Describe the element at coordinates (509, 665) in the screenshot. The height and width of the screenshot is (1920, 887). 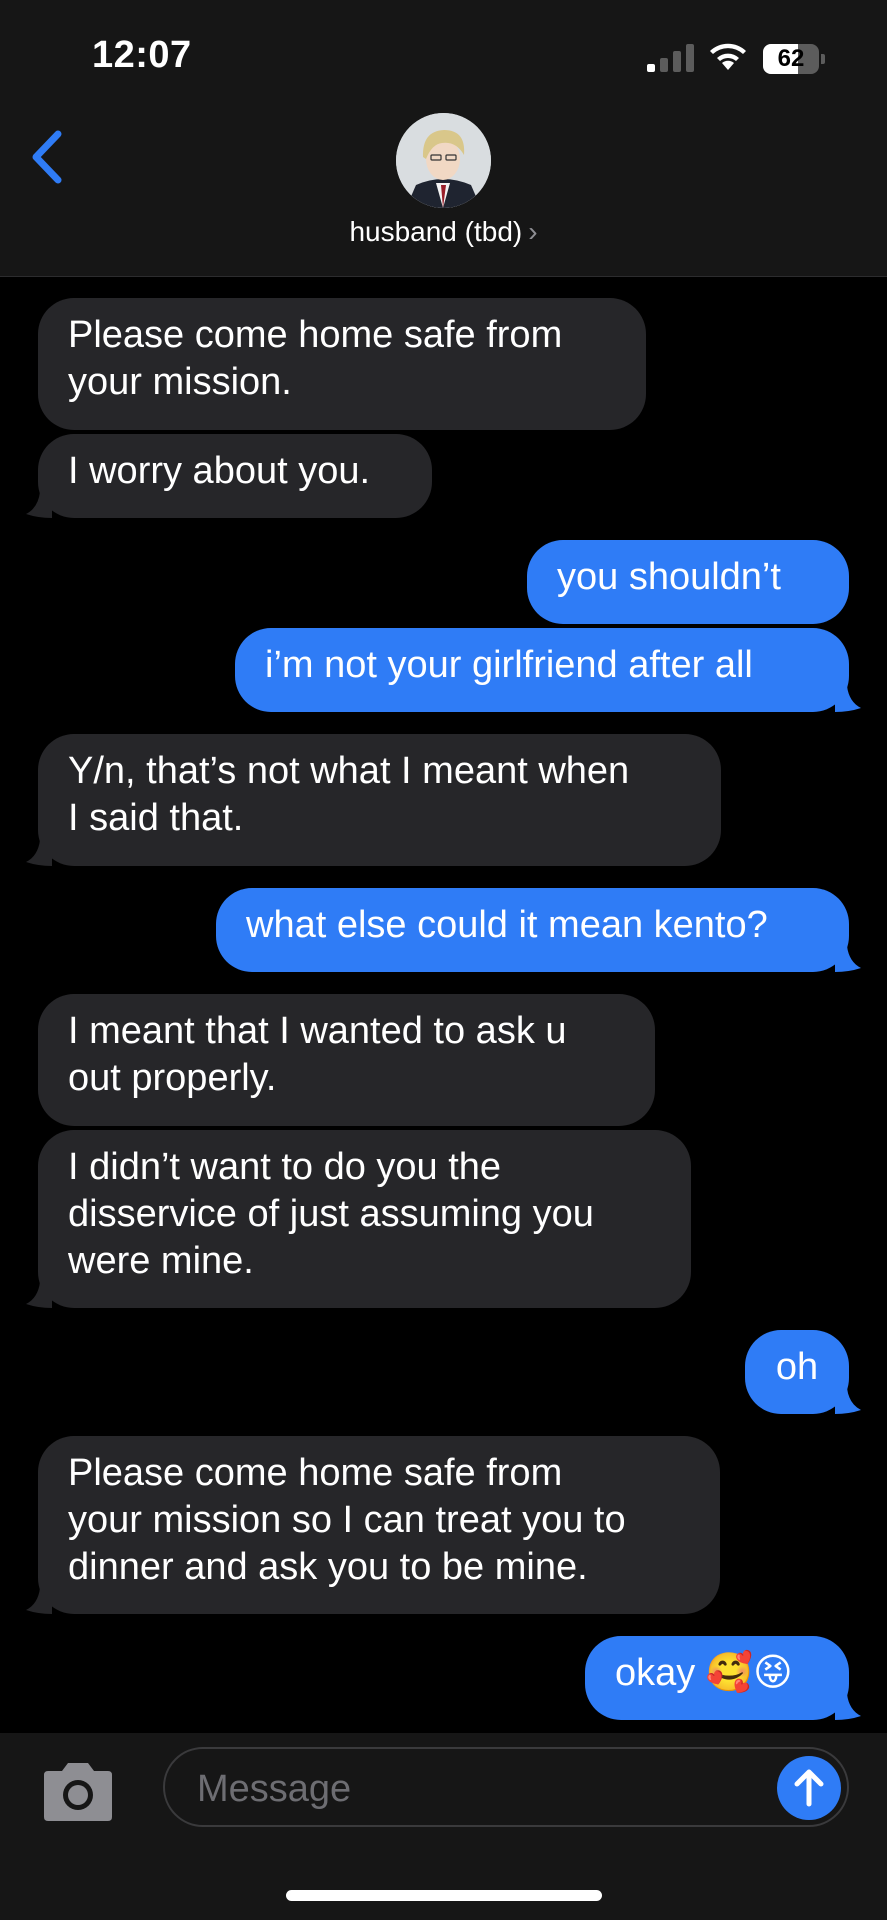
I see `message-text: i’m not your girlfriend after all` at that location.